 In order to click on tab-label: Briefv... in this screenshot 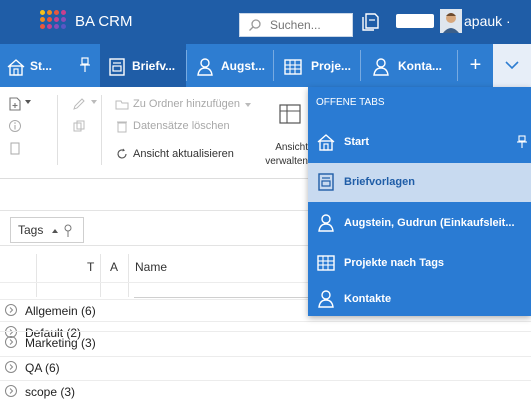, I will do `click(154, 66)`.